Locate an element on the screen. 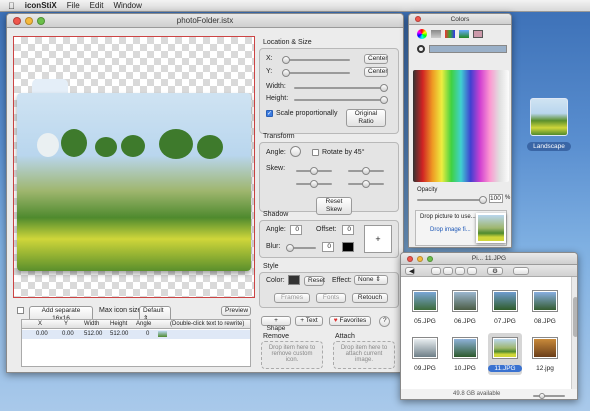 The height and width of the screenshot is (411, 590). finder-title: Pi... 11.JPG is located at coordinates (489, 258).